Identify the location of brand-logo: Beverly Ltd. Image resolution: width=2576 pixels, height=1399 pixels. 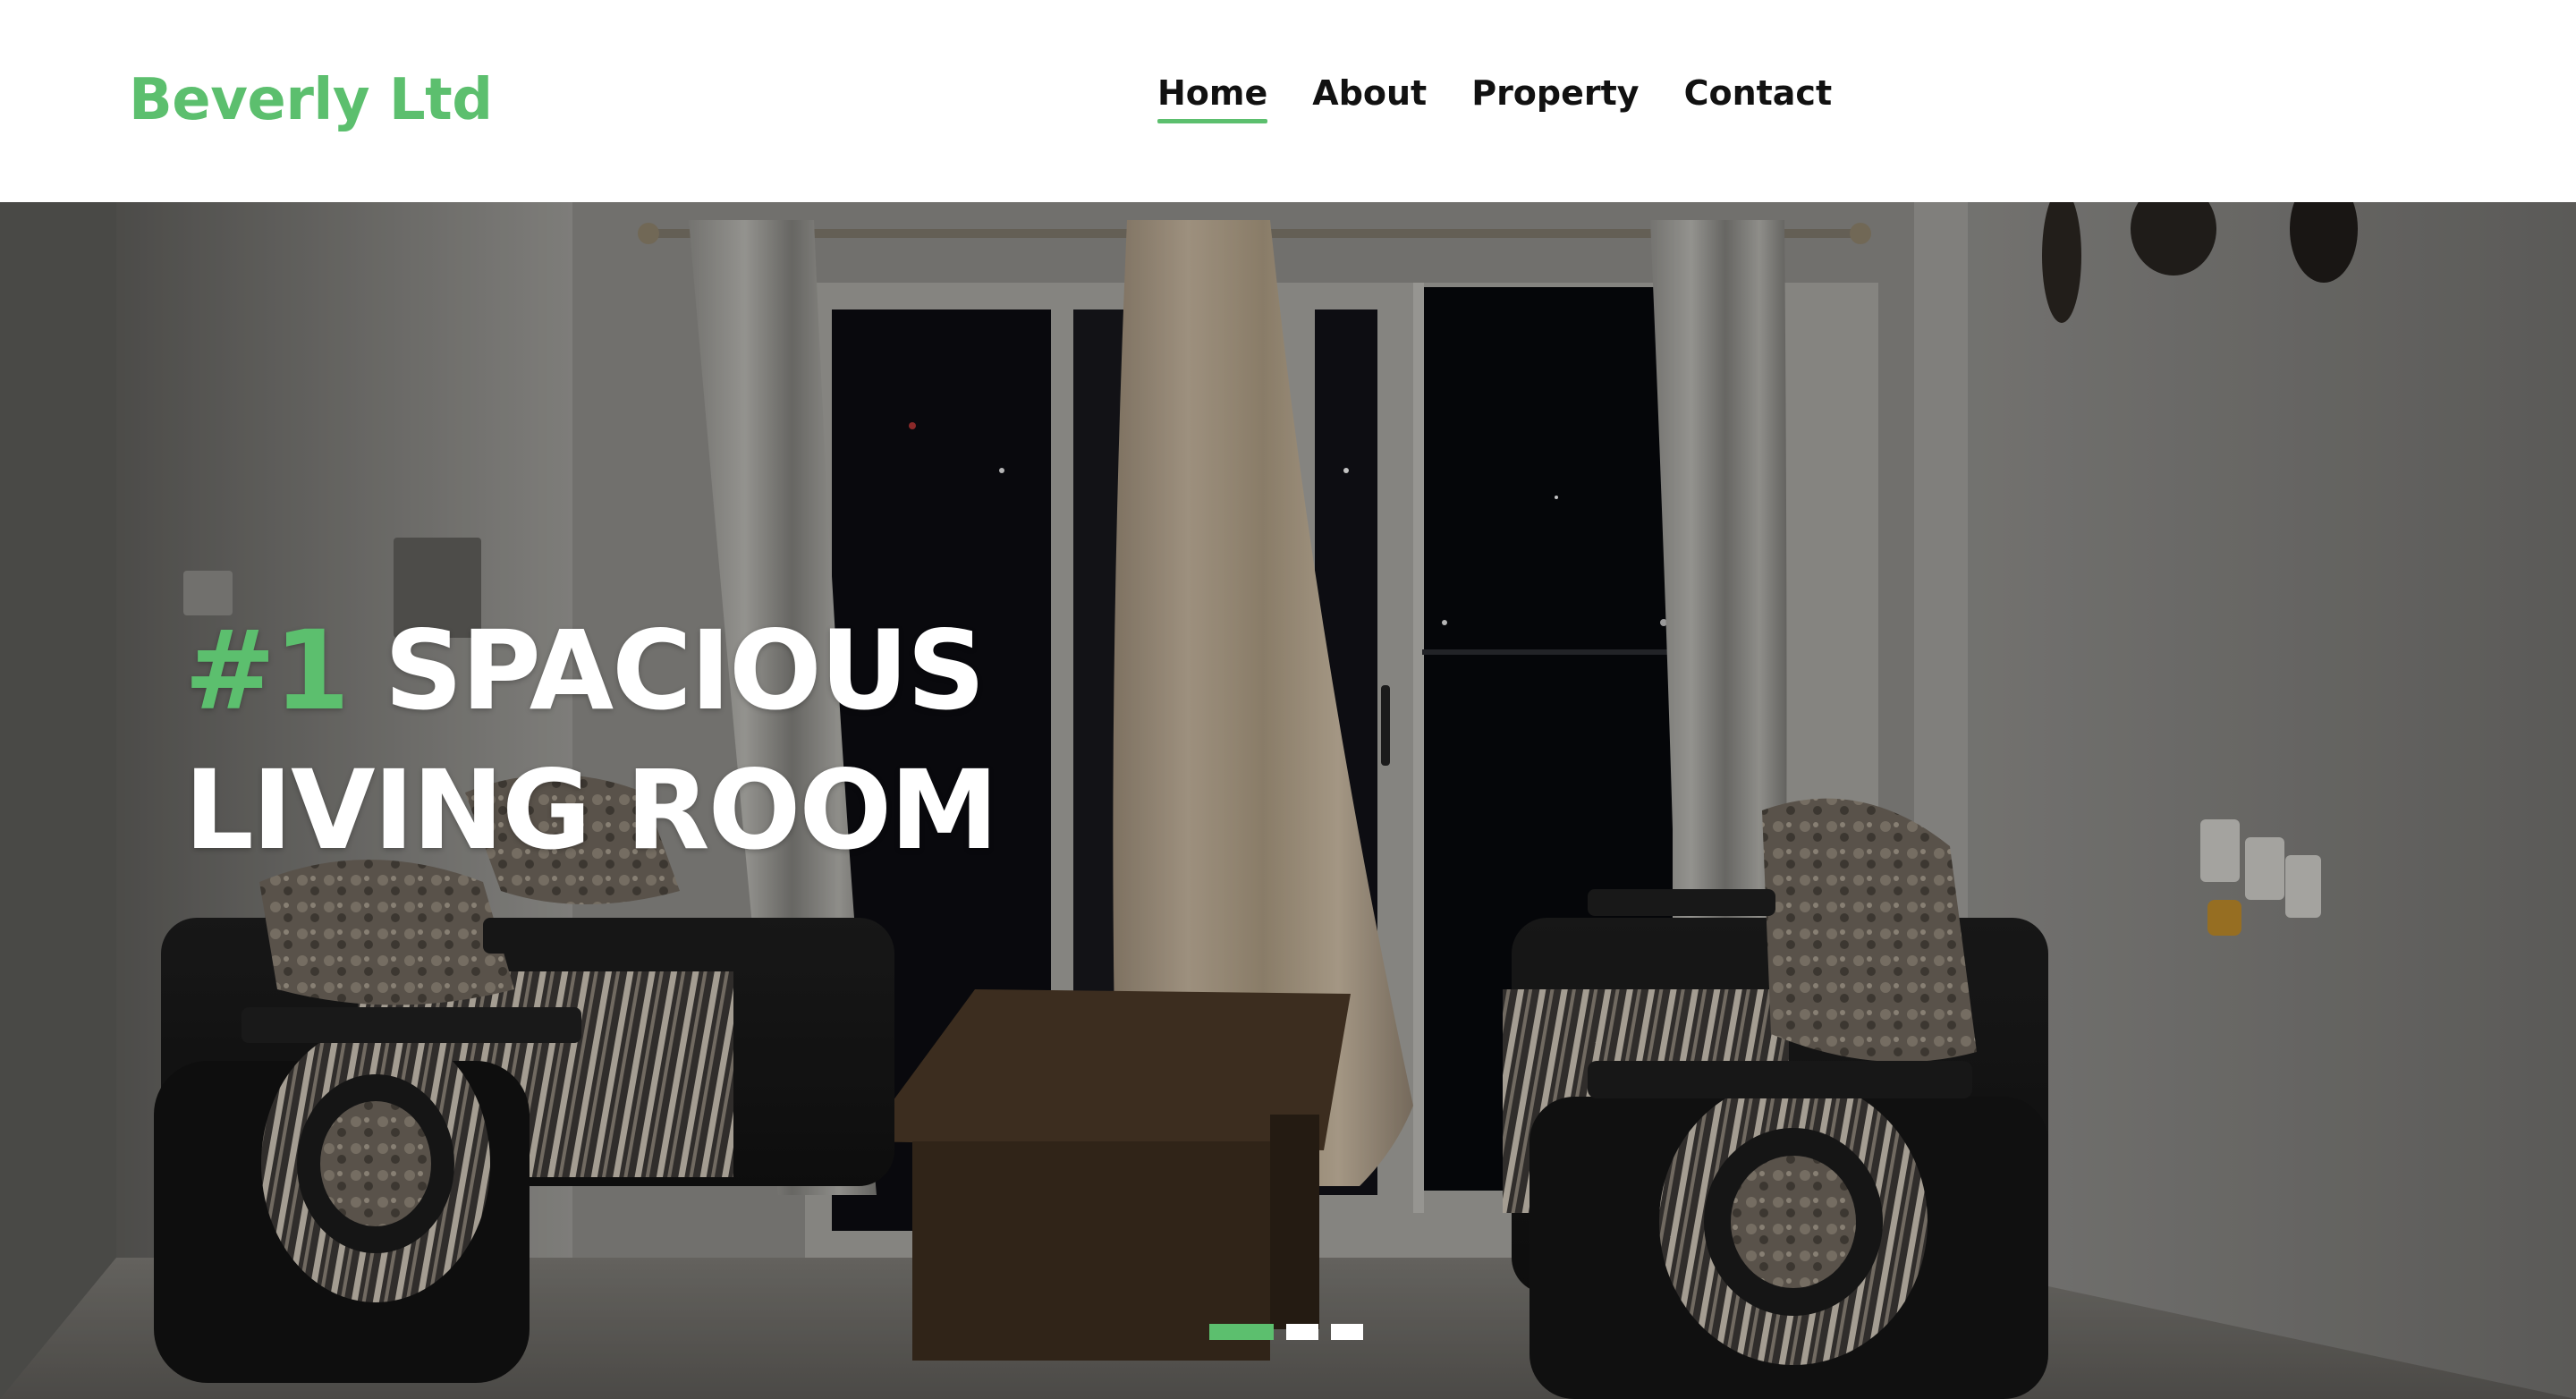
(311, 100).